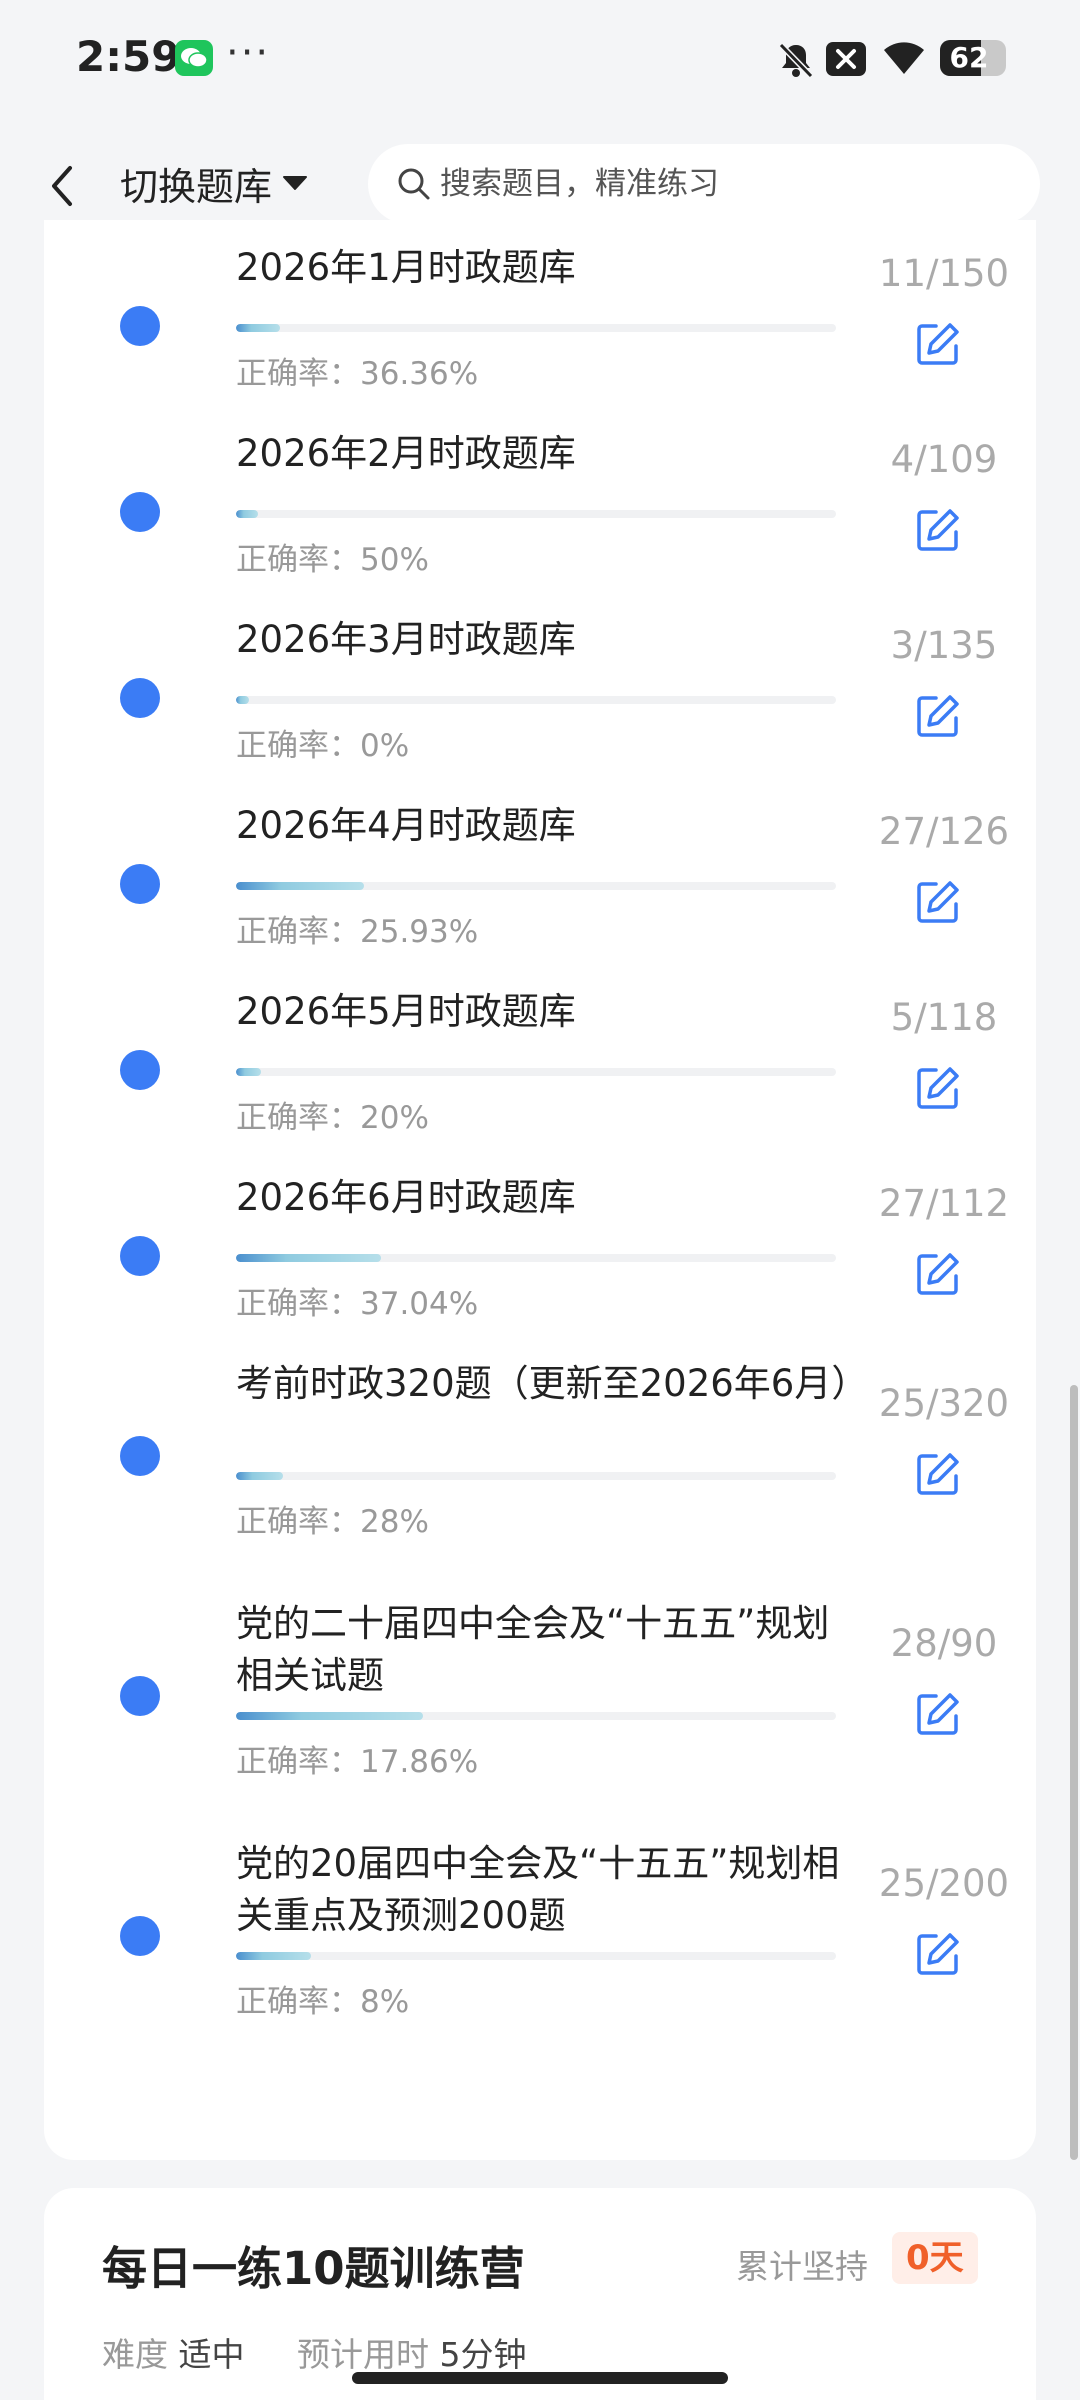 Image resolution: width=1080 pixels, height=2400 pixels. What do you see at coordinates (1074, 1772) in the screenshot?
I see `scrollbar` at bounding box center [1074, 1772].